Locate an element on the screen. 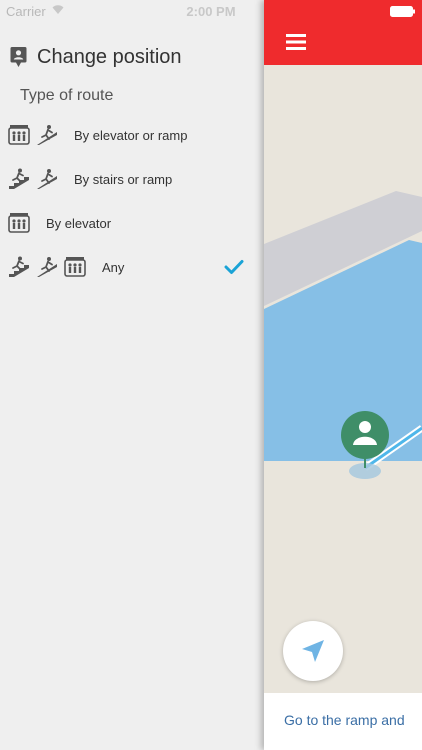 The image size is (422, 750). drawer-title: Change position is located at coordinates (109, 56).